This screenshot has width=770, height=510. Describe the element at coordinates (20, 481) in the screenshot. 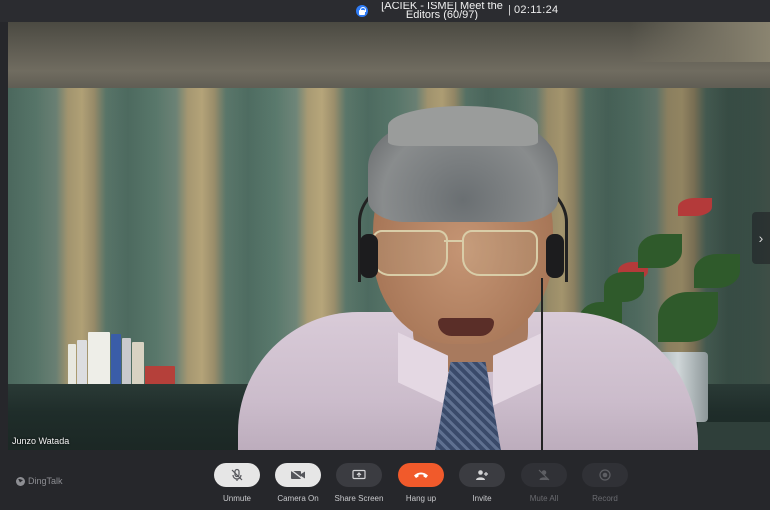

I see `dingtalk-icon` at that location.